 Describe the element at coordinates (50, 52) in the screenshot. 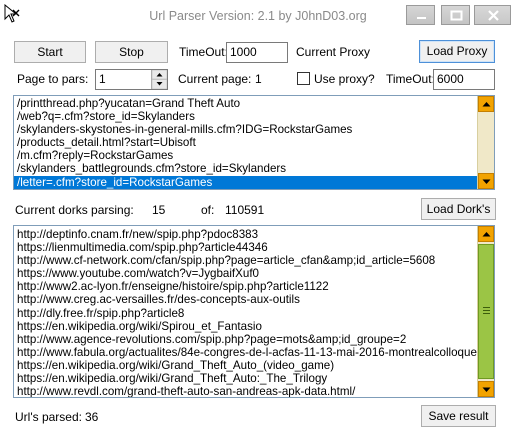

I see `start-button: Start` at that location.